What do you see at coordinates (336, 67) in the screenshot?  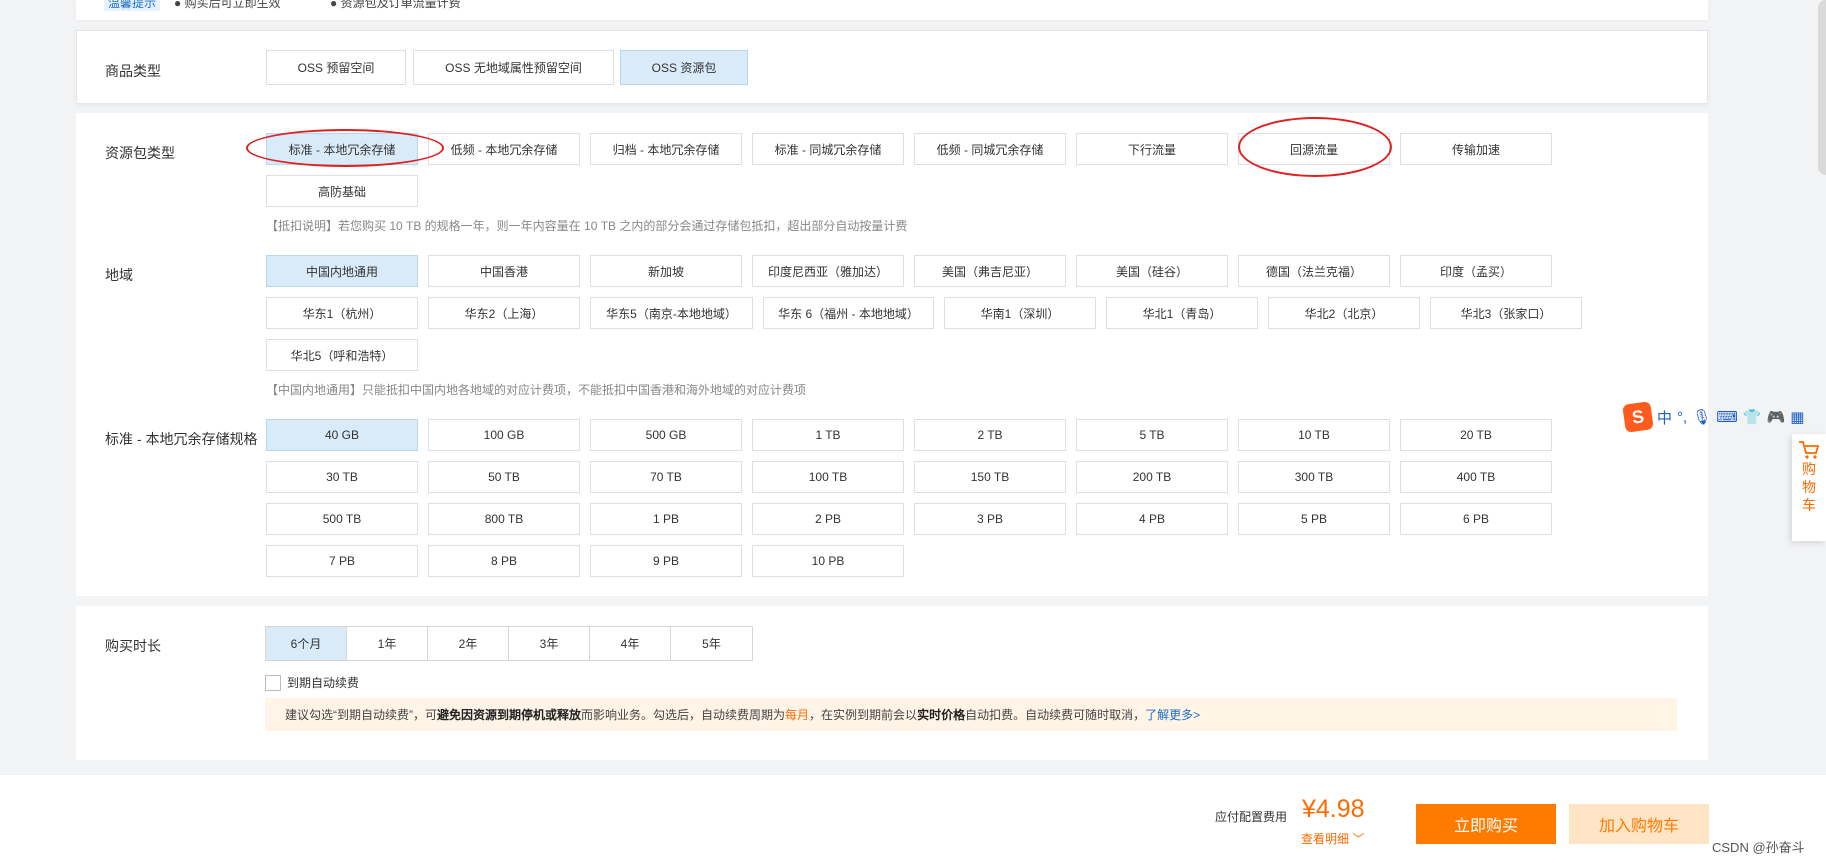 I see `product-option-reserved: OSS 预留空间` at bounding box center [336, 67].